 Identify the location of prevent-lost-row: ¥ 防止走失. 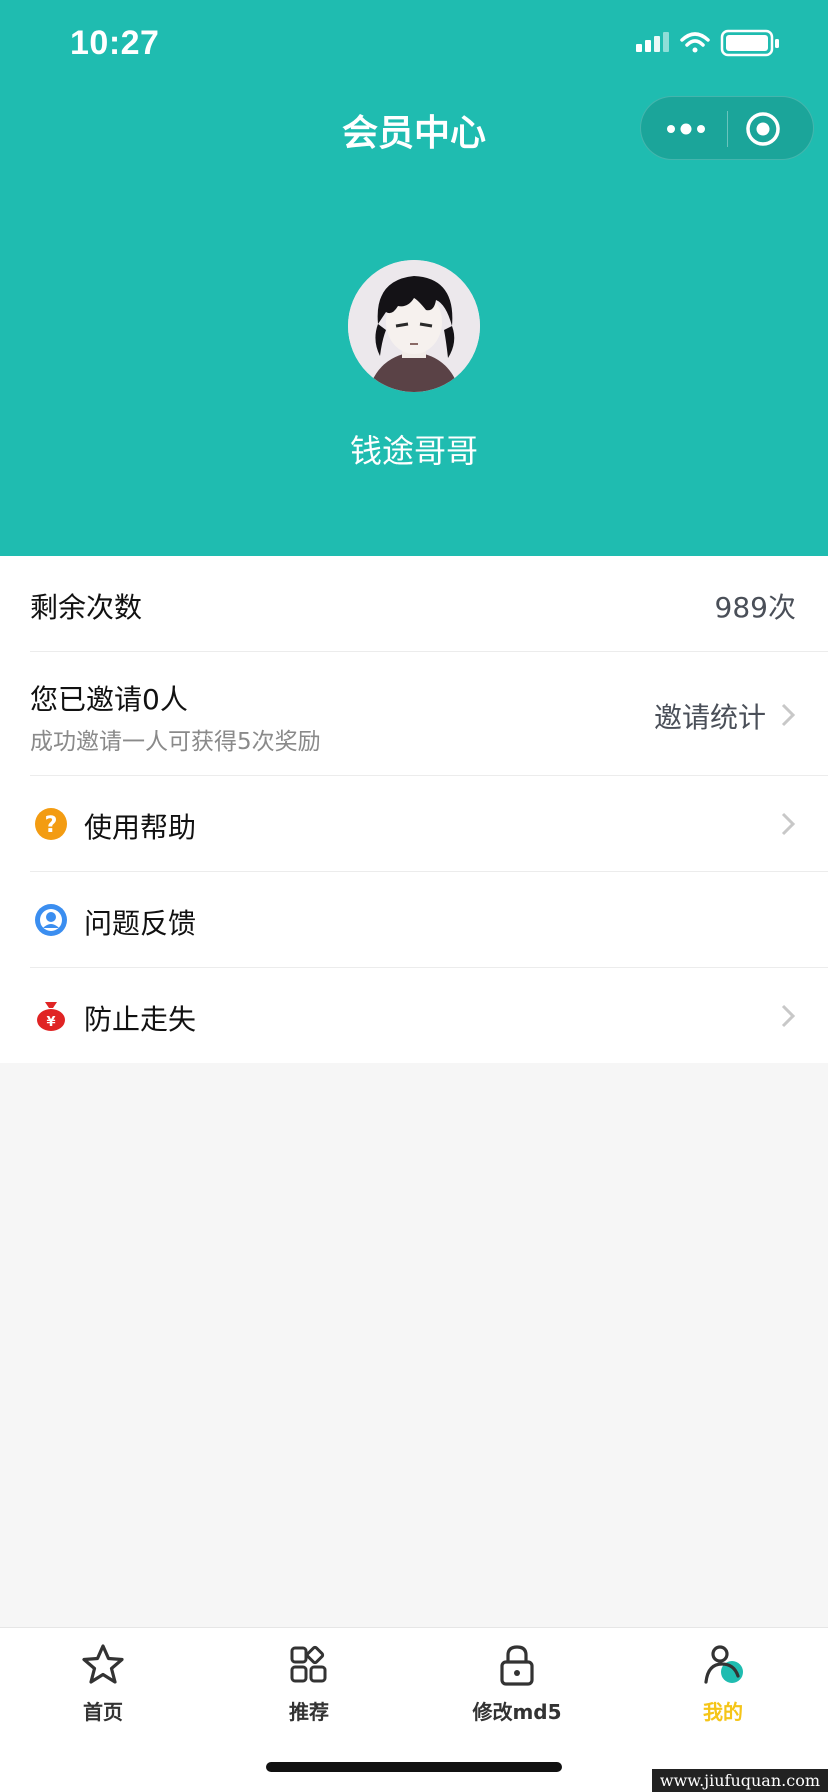
(414, 1015).